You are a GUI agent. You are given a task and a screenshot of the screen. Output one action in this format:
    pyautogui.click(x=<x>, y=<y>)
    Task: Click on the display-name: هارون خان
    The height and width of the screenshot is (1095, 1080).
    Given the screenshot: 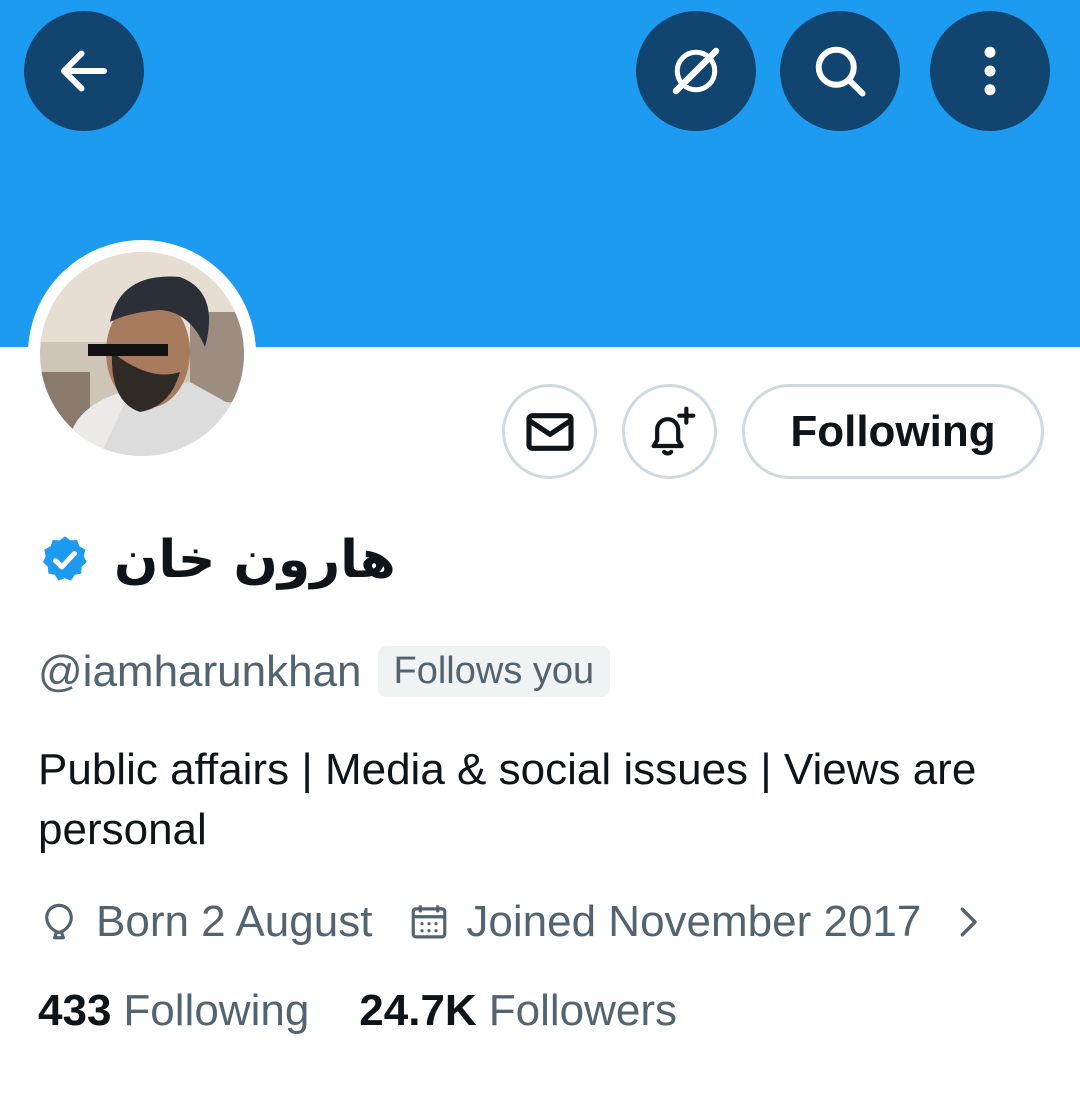 What is the action you would take?
    pyautogui.click(x=255, y=560)
    